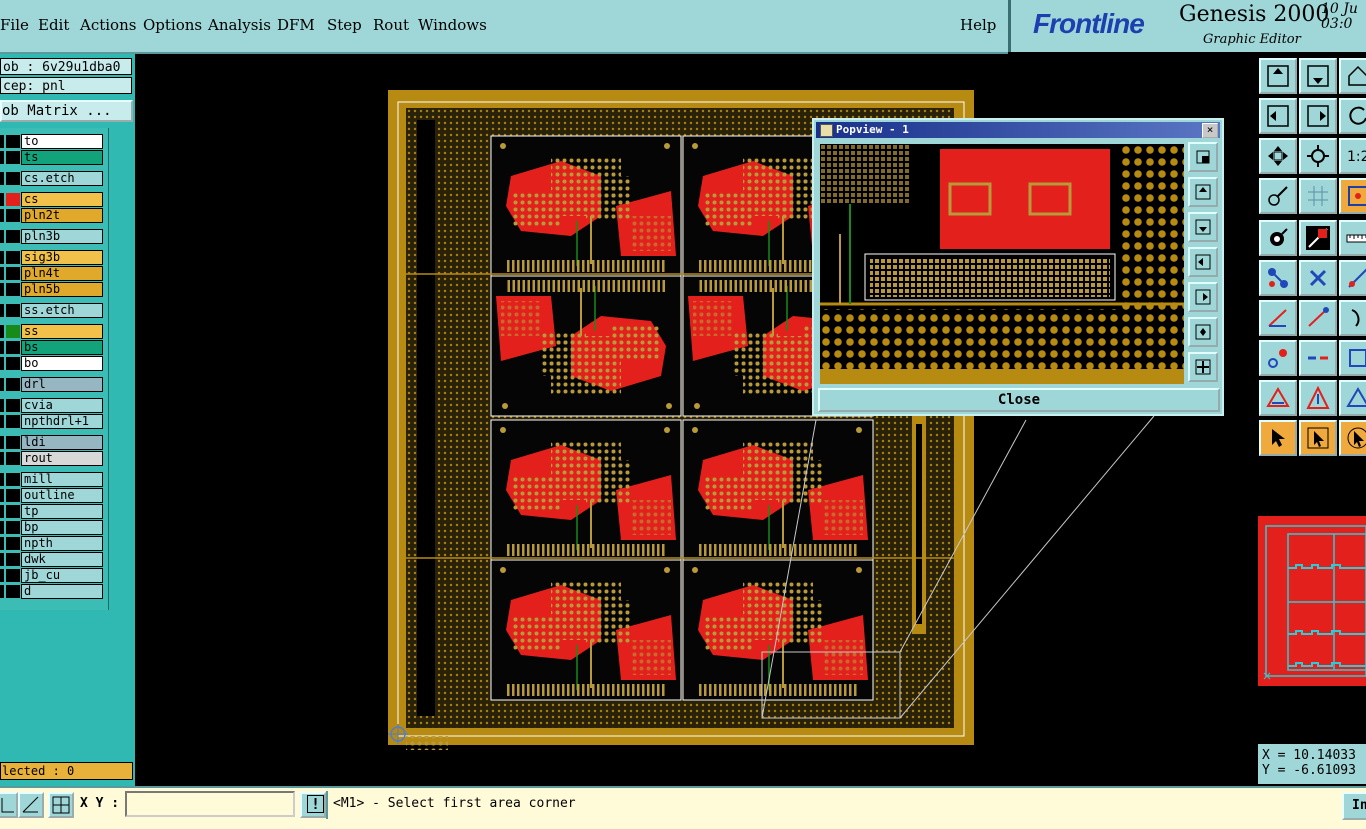  I want to click on layer-row-cs: cs, so click(53, 199).